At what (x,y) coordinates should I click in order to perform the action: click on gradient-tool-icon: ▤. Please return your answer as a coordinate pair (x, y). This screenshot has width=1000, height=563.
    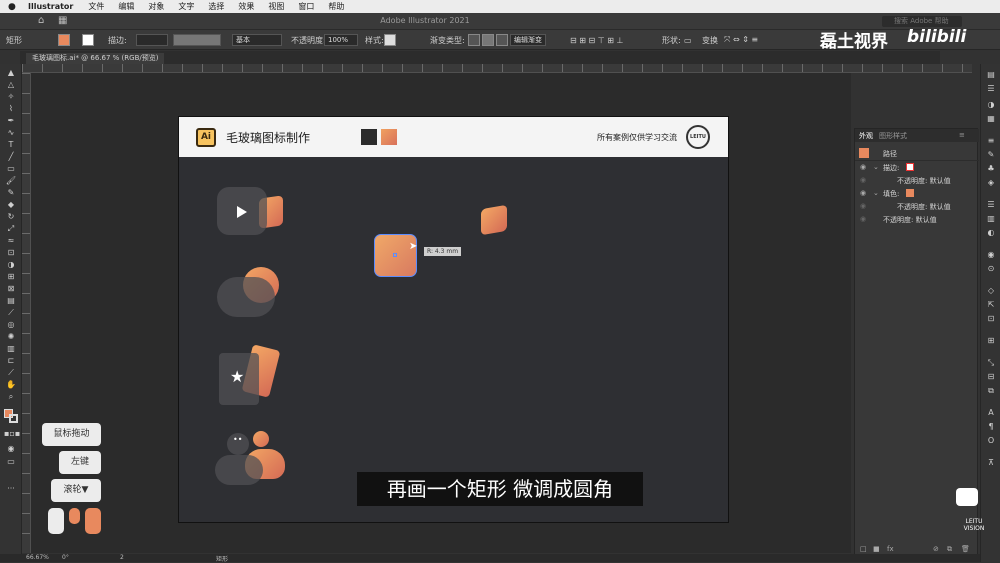
    Looking at the image, I should click on (11, 301).